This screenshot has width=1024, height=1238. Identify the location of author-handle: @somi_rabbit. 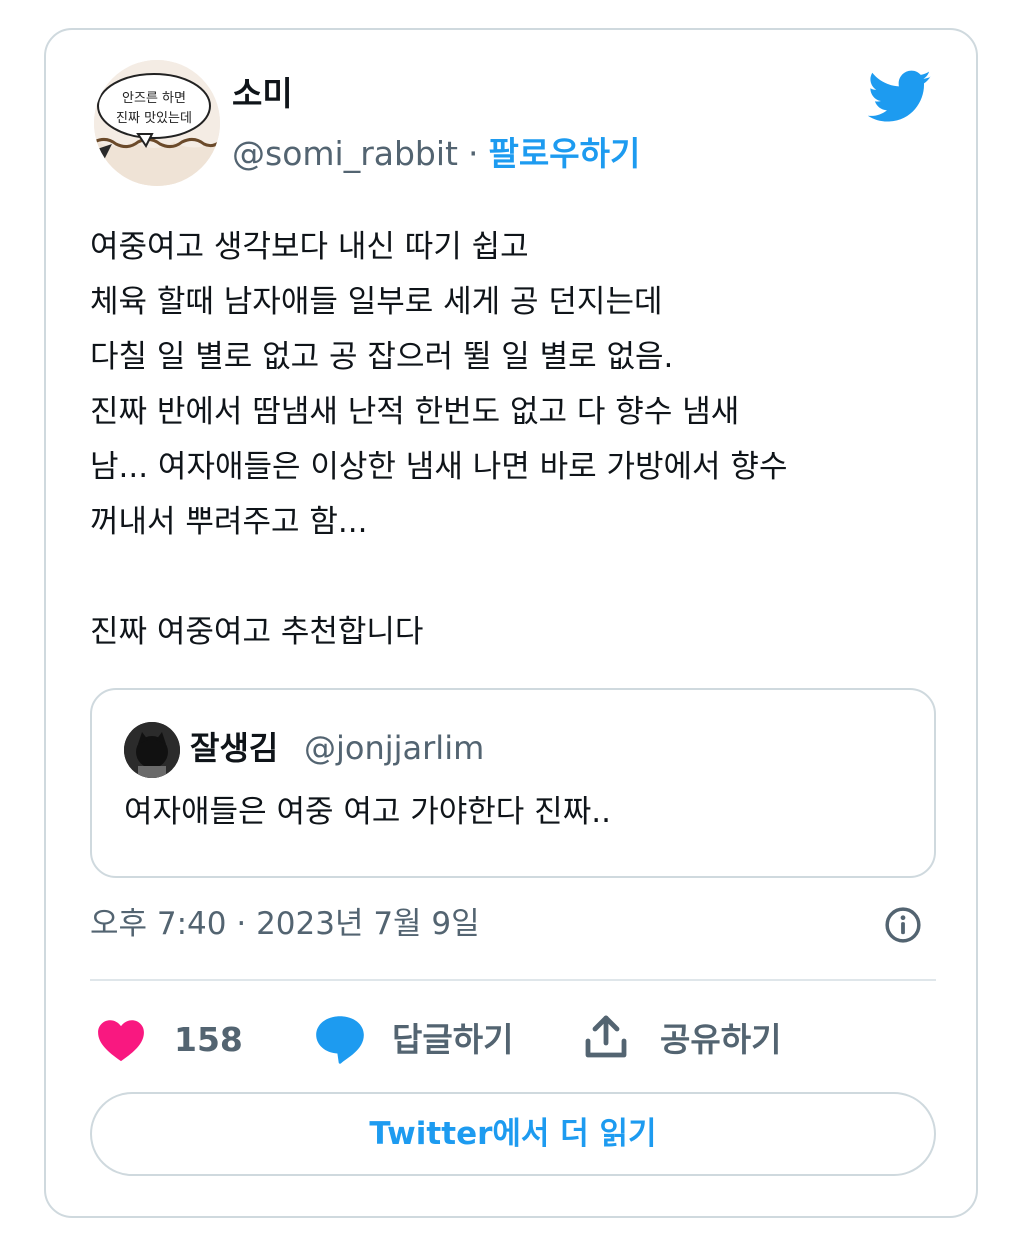
(345, 153).